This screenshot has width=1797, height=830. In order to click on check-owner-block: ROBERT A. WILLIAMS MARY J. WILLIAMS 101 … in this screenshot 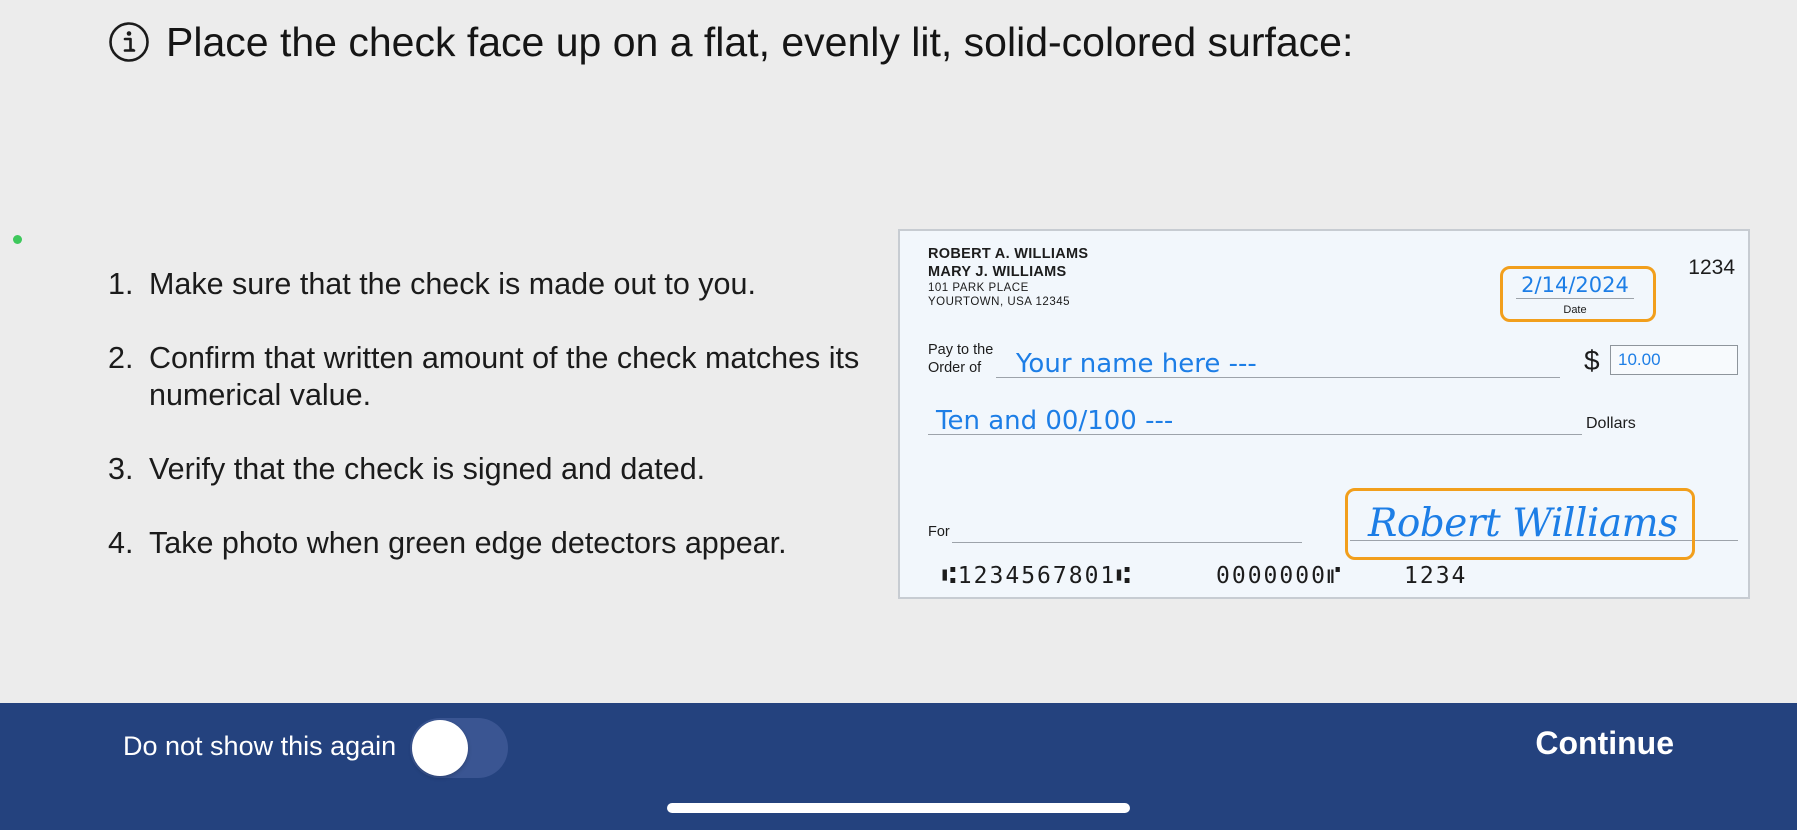, I will do `click(1008, 277)`.